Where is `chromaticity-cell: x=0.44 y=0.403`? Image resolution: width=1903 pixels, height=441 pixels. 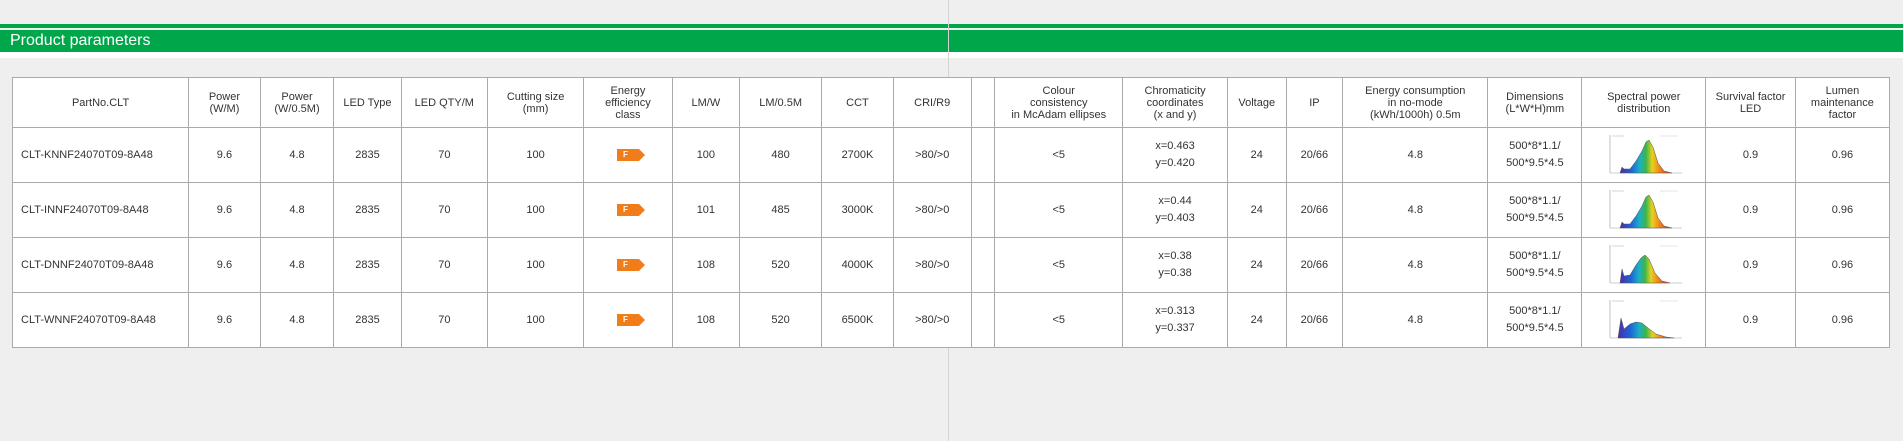
chromaticity-cell: x=0.44 y=0.403 is located at coordinates (1175, 210).